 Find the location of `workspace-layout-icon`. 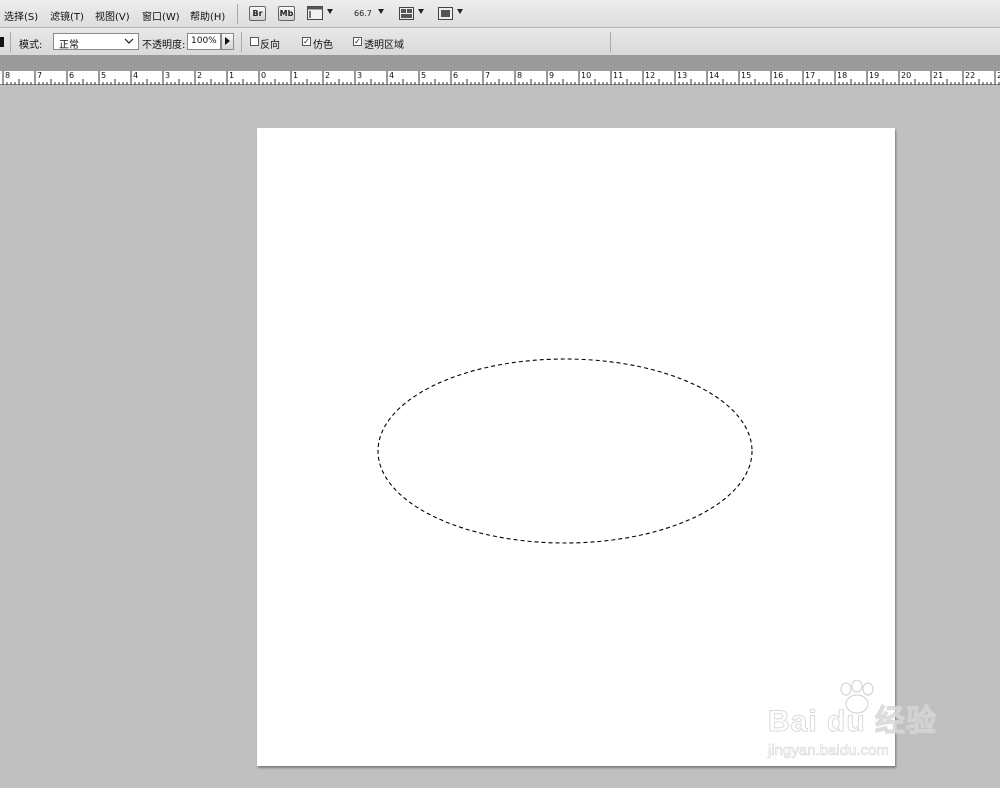

workspace-layout-icon is located at coordinates (406, 13).